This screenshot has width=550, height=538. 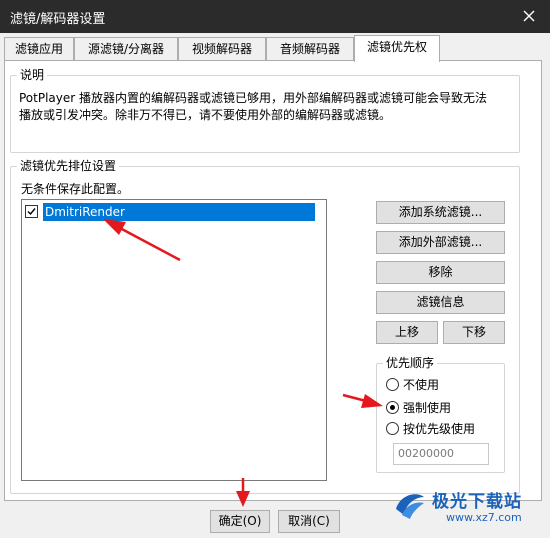 I want to click on list-item: DmitriRender, so click(x=173, y=212).